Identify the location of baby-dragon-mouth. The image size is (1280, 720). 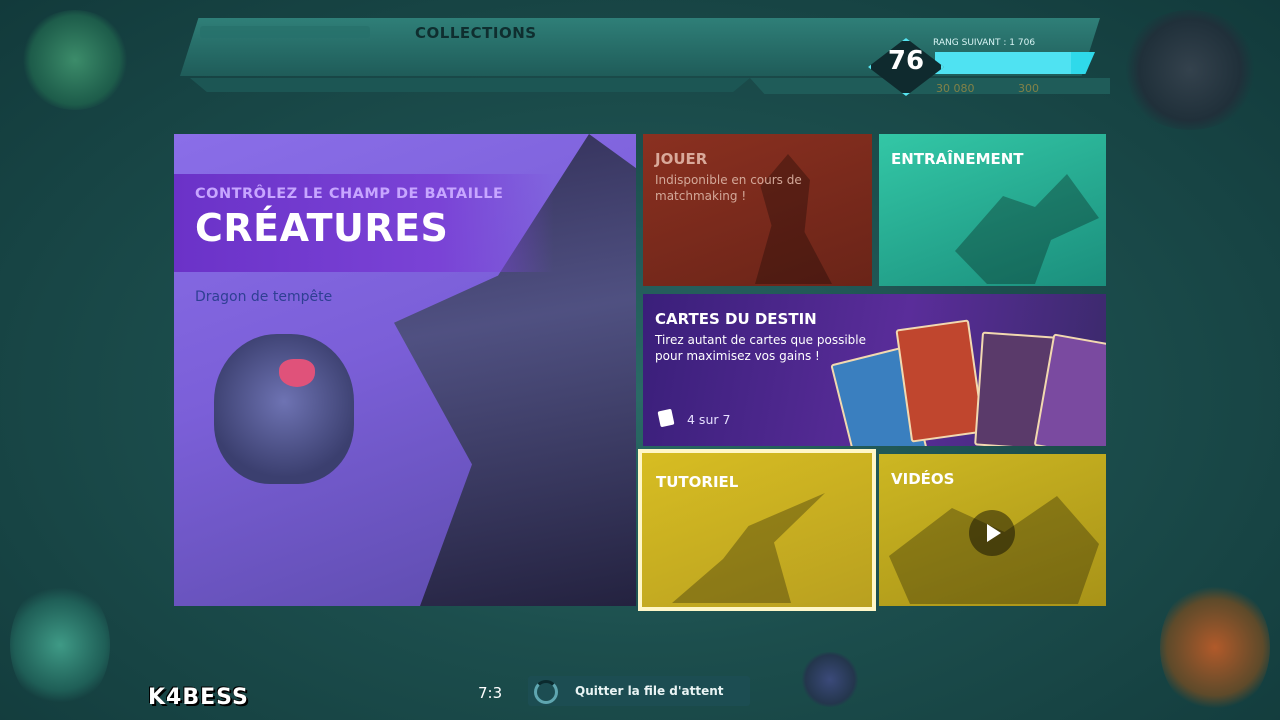
(297, 373).